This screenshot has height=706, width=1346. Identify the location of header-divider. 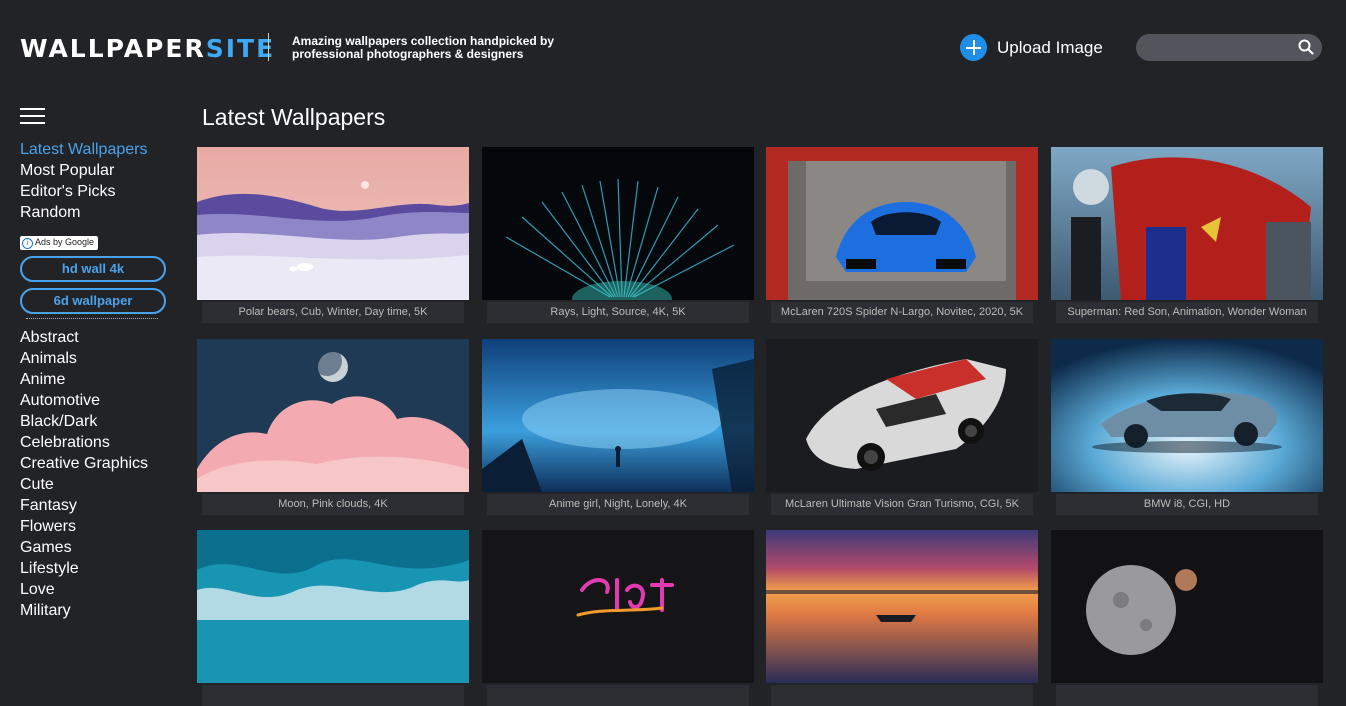
(268, 47).